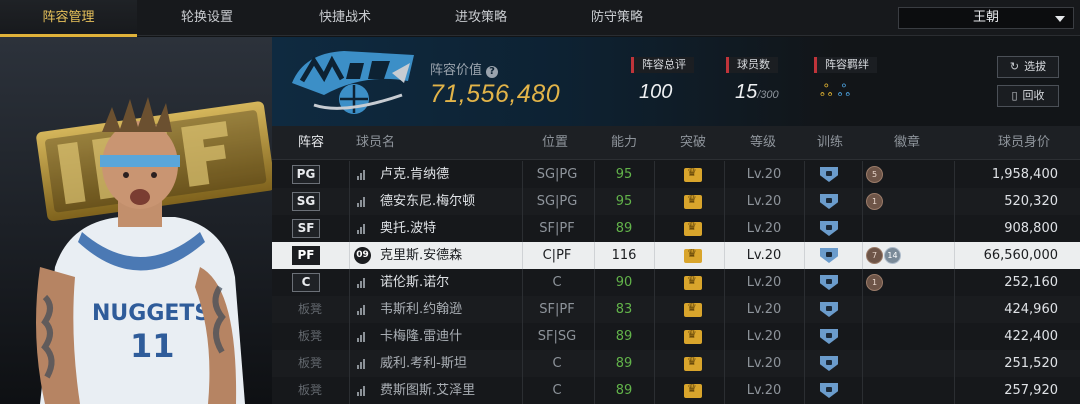 The height and width of the screenshot is (404, 1080). Describe the element at coordinates (835, 91) in the screenshot. I see `bond-icons: ஃ ஃ` at that location.